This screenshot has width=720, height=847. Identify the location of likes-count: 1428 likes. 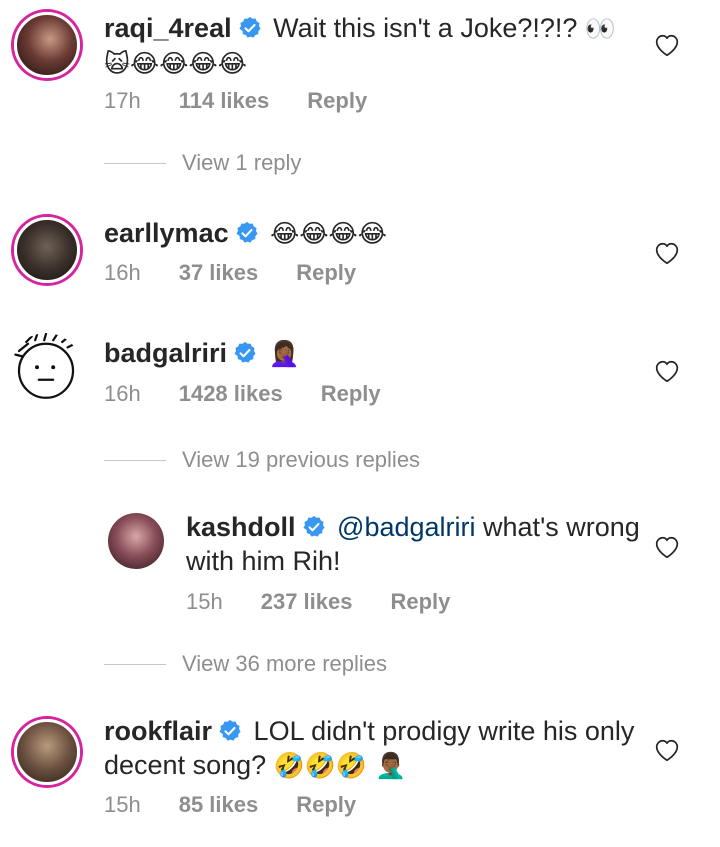
(231, 394).